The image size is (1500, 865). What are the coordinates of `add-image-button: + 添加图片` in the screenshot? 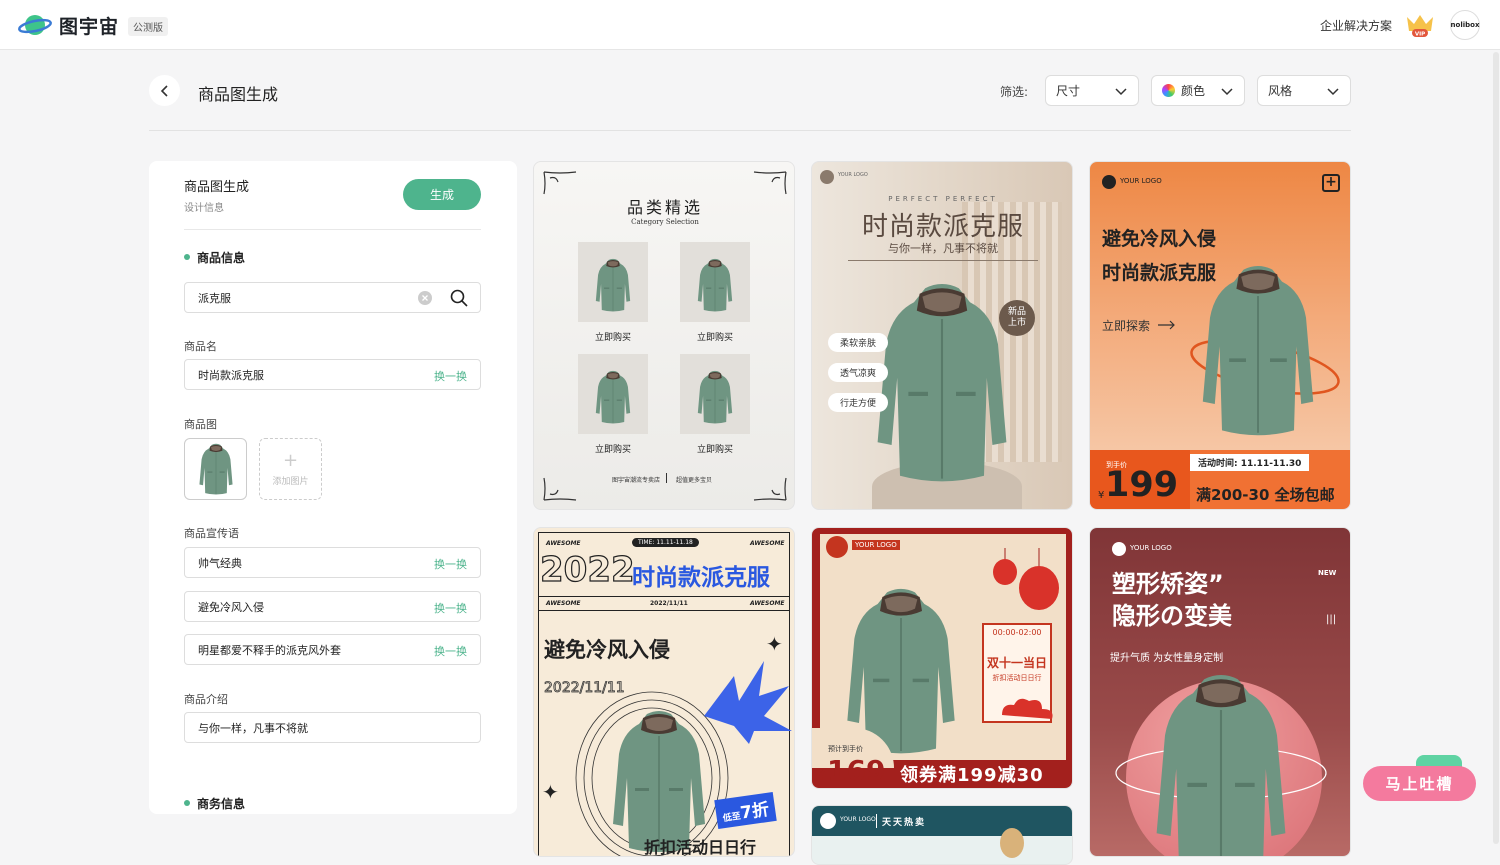 It's located at (290, 469).